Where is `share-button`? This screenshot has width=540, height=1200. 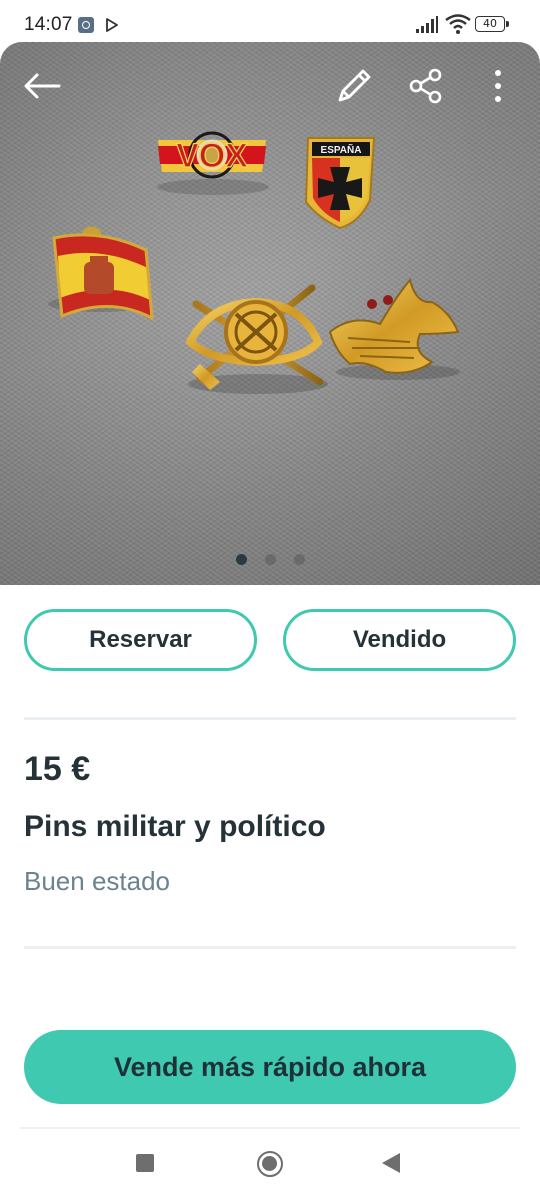 share-button is located at coordinates (426, 86).